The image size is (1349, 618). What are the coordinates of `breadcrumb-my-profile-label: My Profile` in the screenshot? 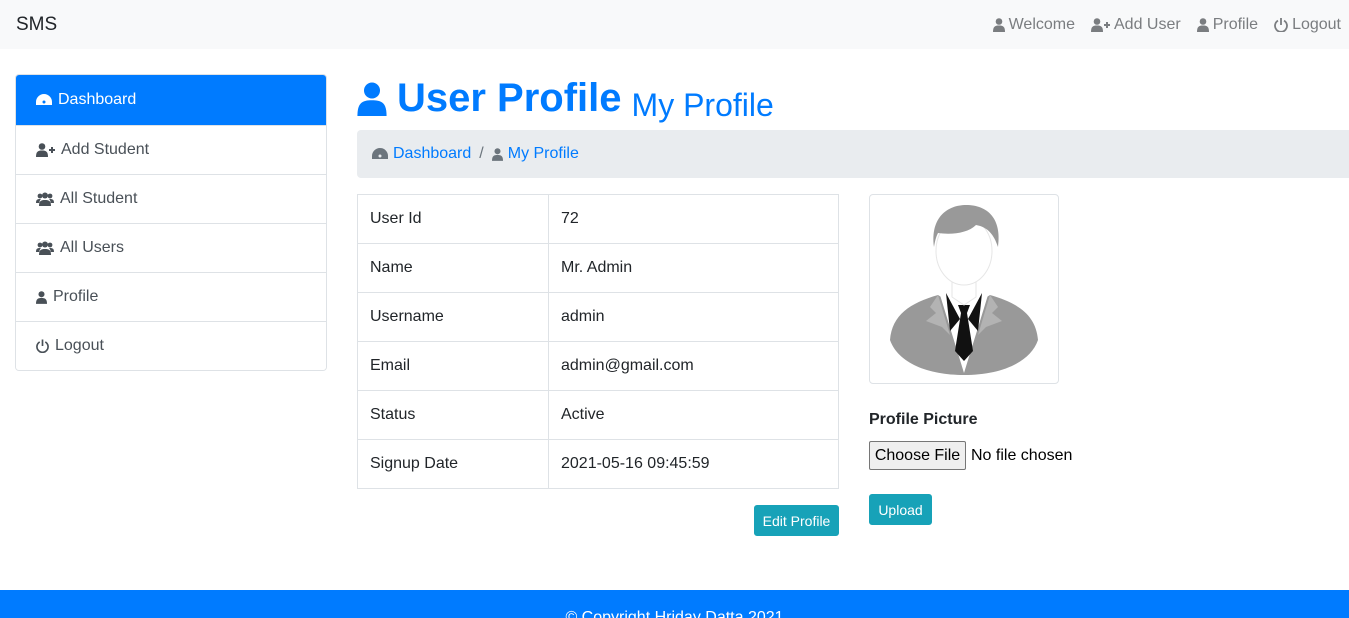 It's located at (543, 153).